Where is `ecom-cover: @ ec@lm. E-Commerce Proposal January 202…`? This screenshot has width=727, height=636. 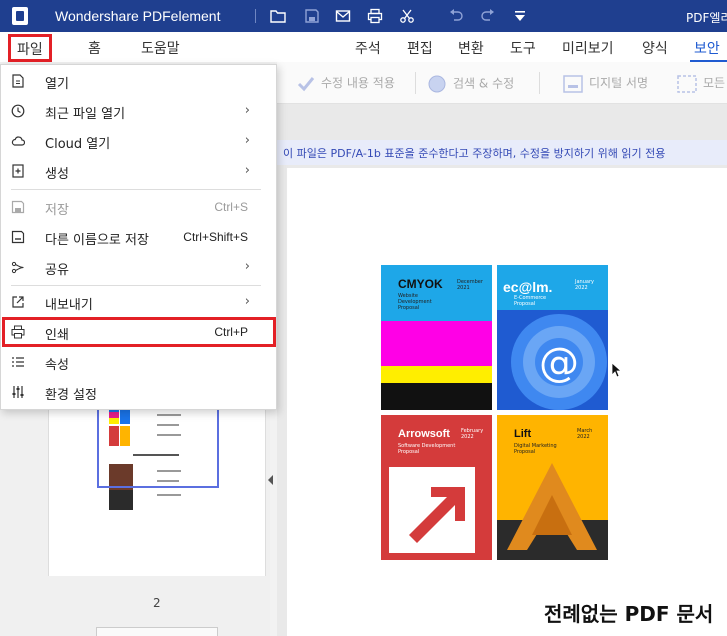
ecom-cover: @ ec@lm. E-Commerce Proposal January 202… is located at coordinates (552, 337).